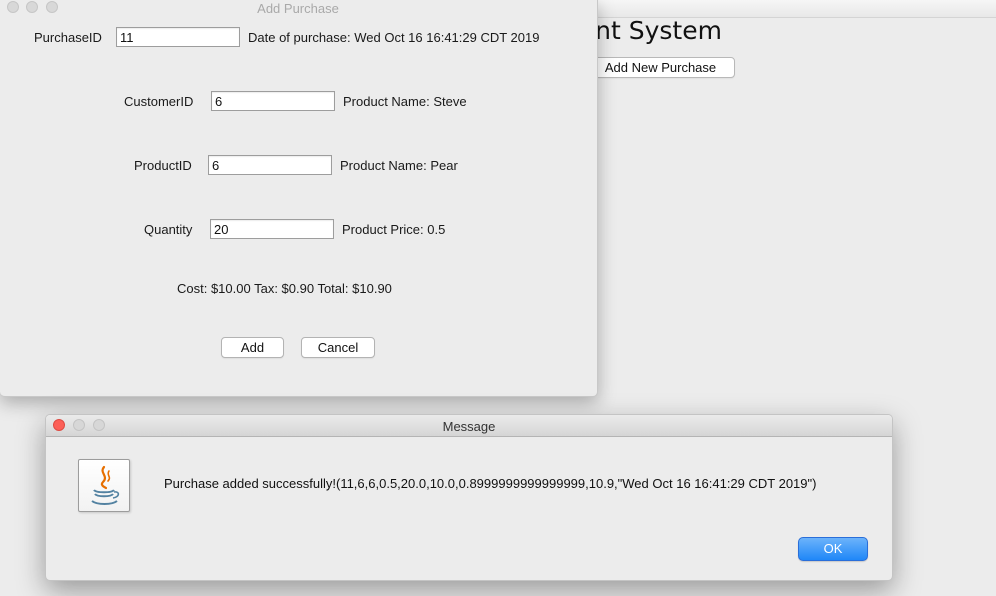 This screenshot has height=596, width=996. Describe the element at coordinates (660, 67) in the screenshot. I see `add-new-purchase-button: Add New Purchase` at that location.